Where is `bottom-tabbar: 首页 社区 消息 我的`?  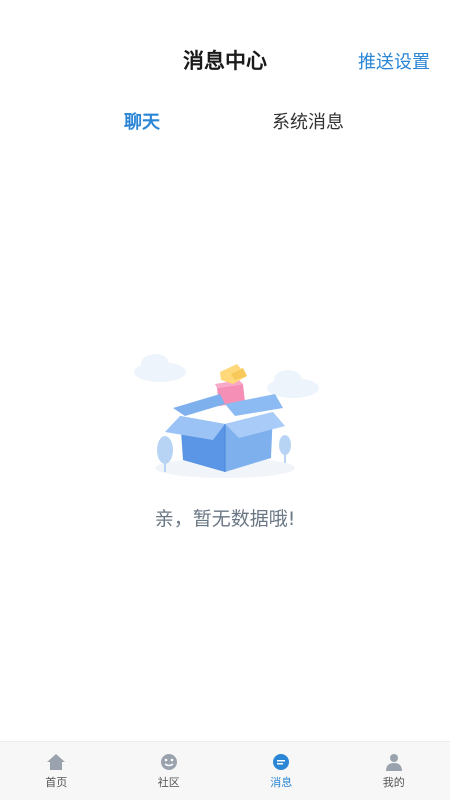 bottom-tabbar: 首页 社区 消息 我的 is located at coordinates (225, 770).